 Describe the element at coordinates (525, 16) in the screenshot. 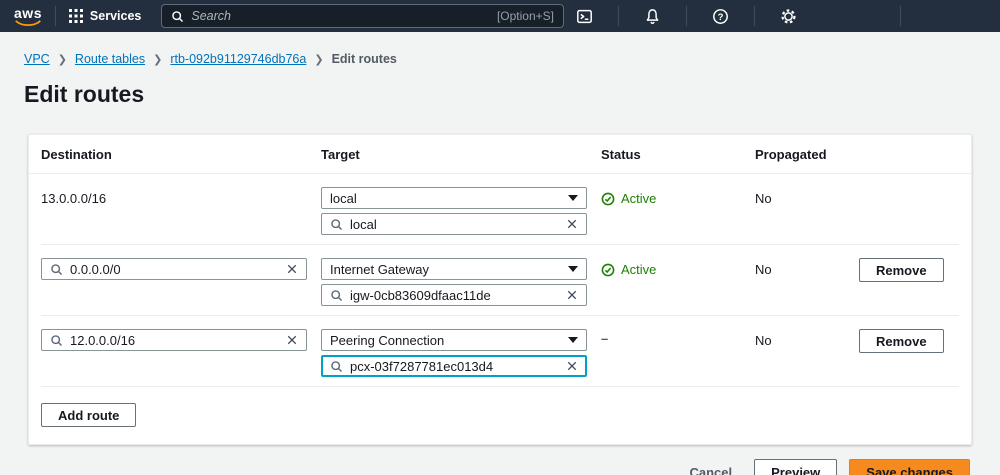

I see `search-shortcut-hint: [Option+S]` at that location.